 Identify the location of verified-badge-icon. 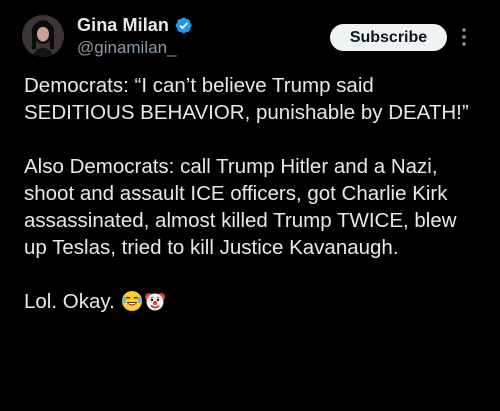
(183, 25).